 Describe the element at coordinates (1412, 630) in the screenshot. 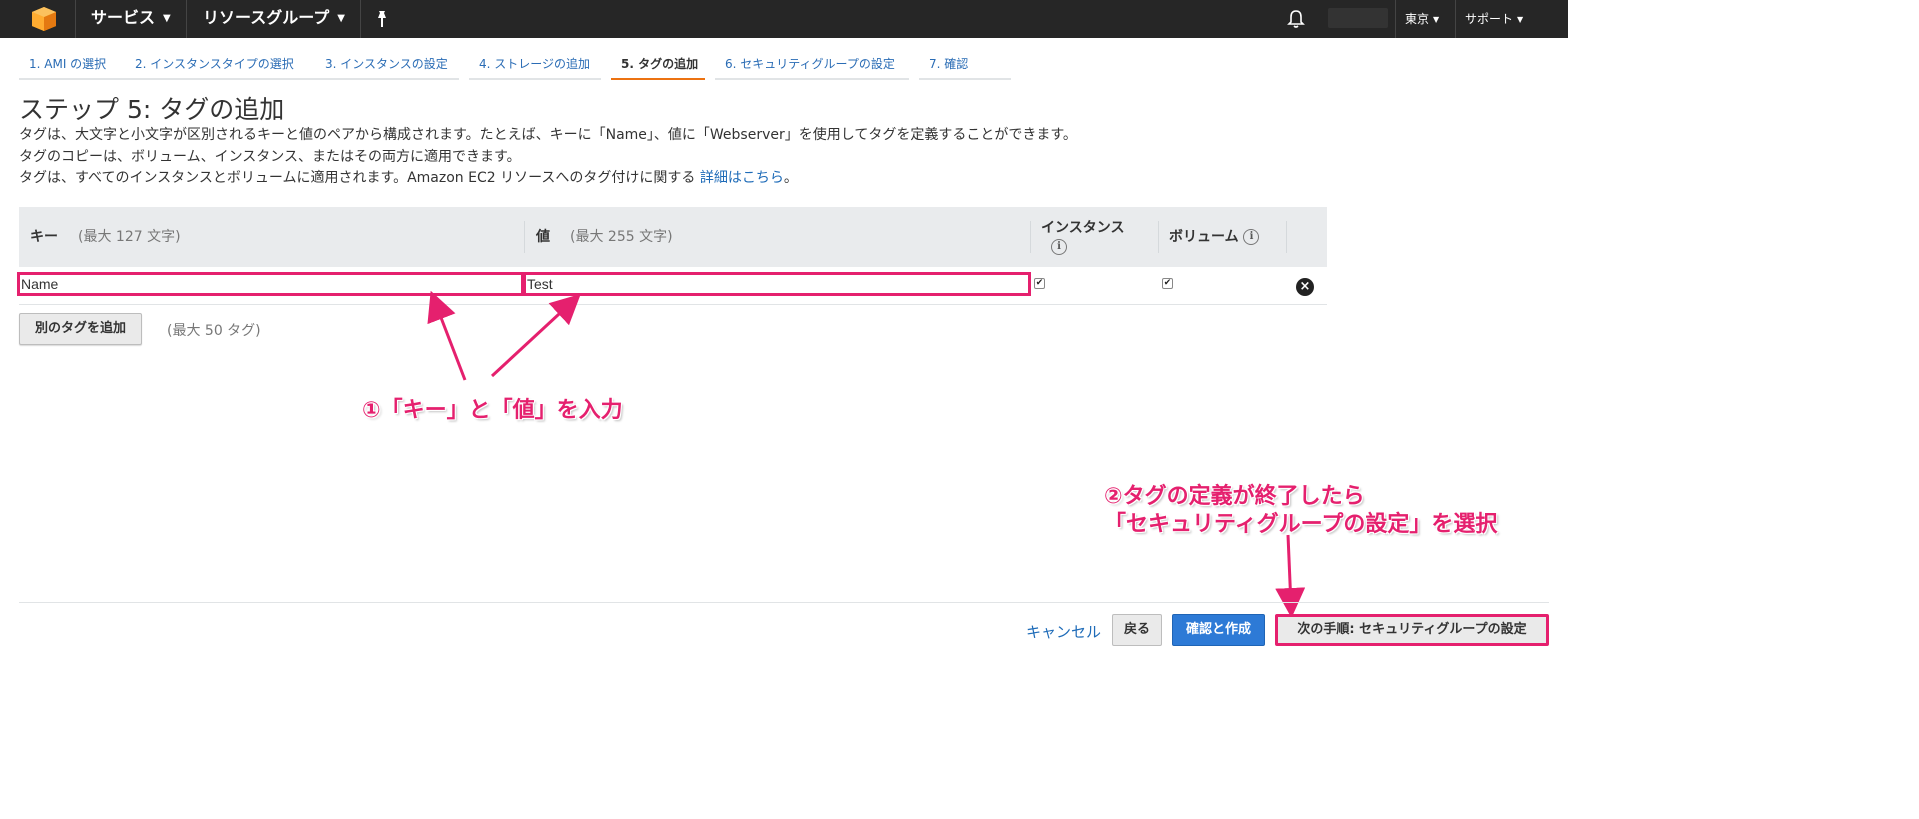

I see `next-security-group-button: 次の手順: セキュリティグループの設定` at that location.